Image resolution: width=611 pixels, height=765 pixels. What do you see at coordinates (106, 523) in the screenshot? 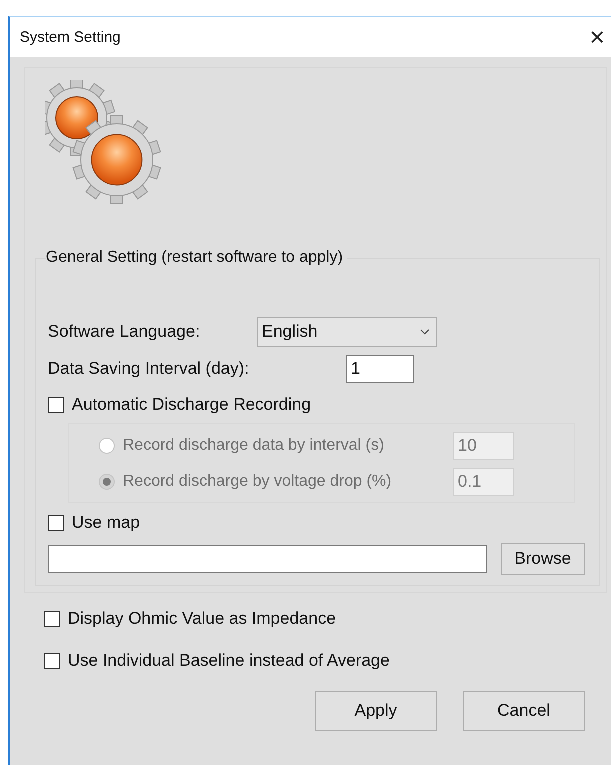
I see `checkbox-label: Use map` at bounding box center [106, 523].